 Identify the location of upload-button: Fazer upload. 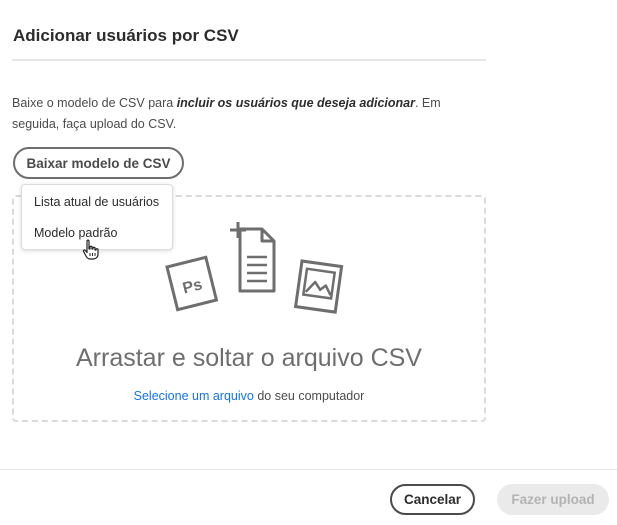
(553, 499).